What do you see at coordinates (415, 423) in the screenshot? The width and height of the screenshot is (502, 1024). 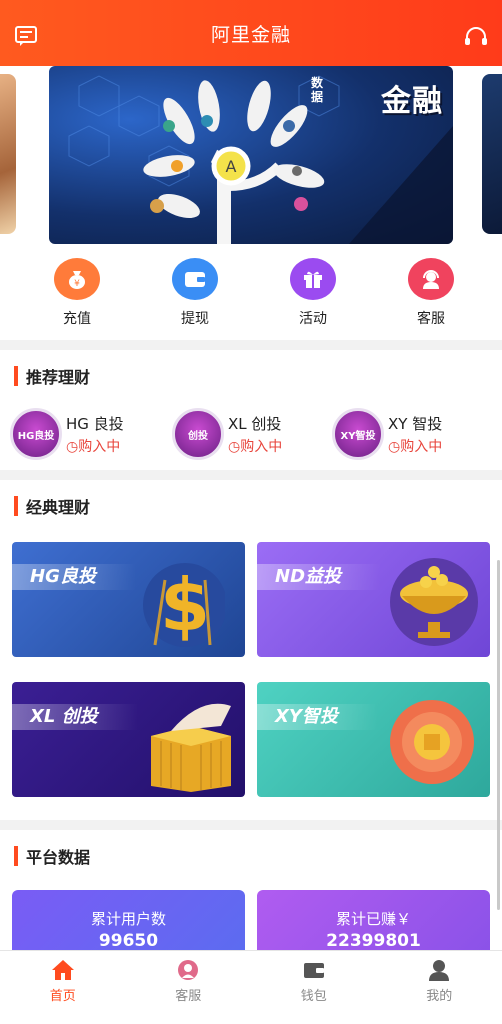 I see `product-name: XY 智投` at bounding box center [415, 423].